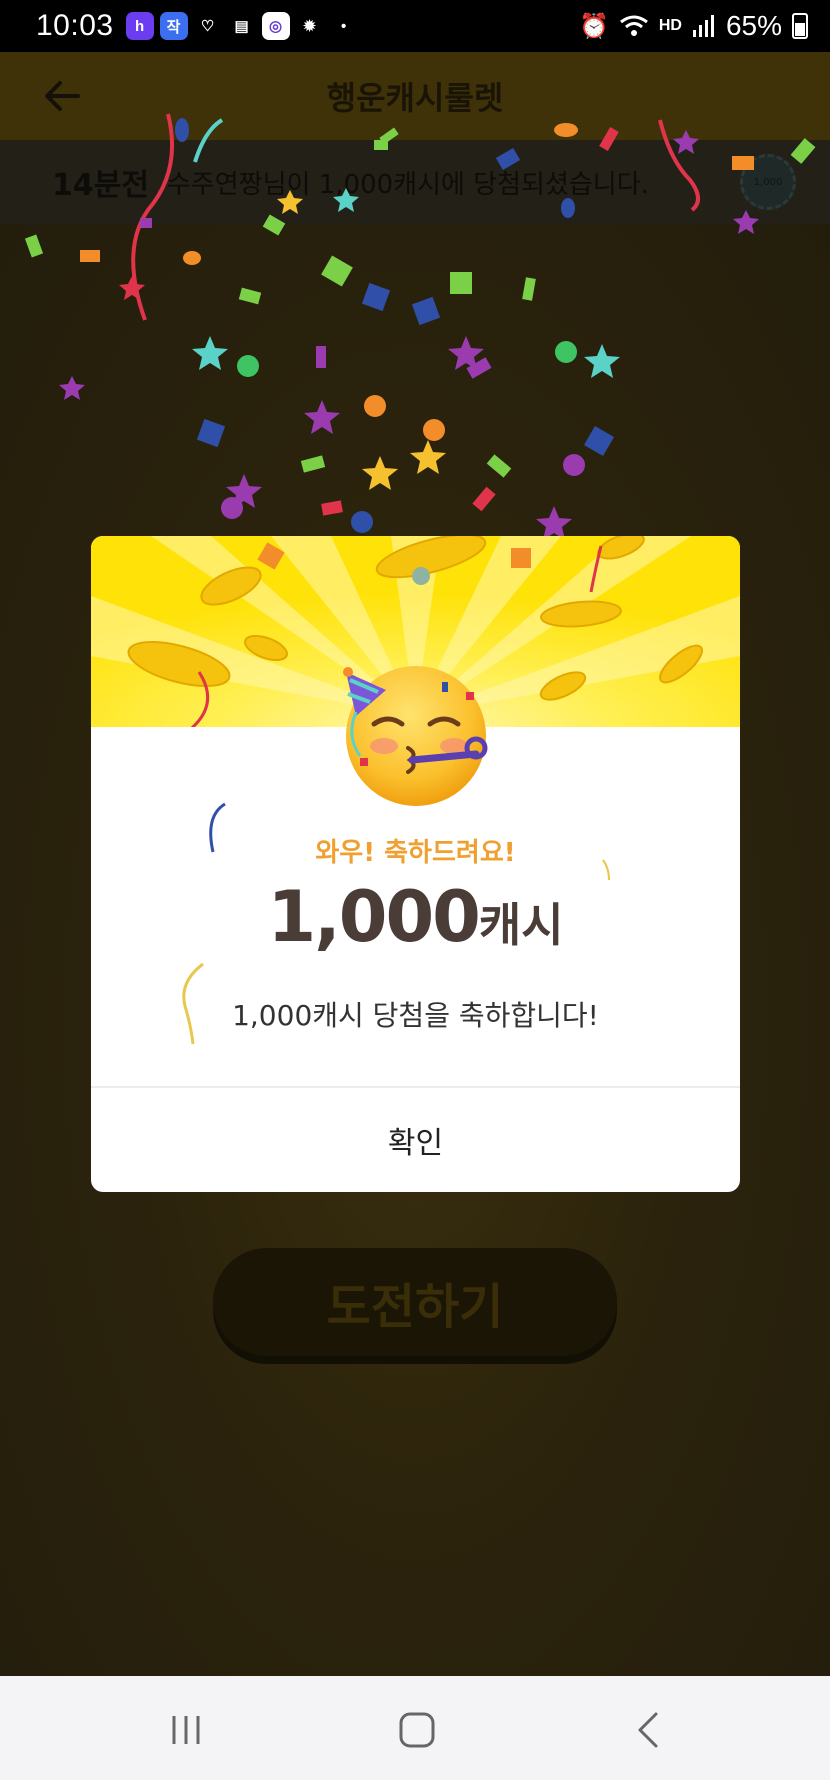 Image resolution: width=830 pixels, height=1780 pixels. Describe the element at coordinates (650, 1730) in the screenshot. I see `back-icon` at that location.